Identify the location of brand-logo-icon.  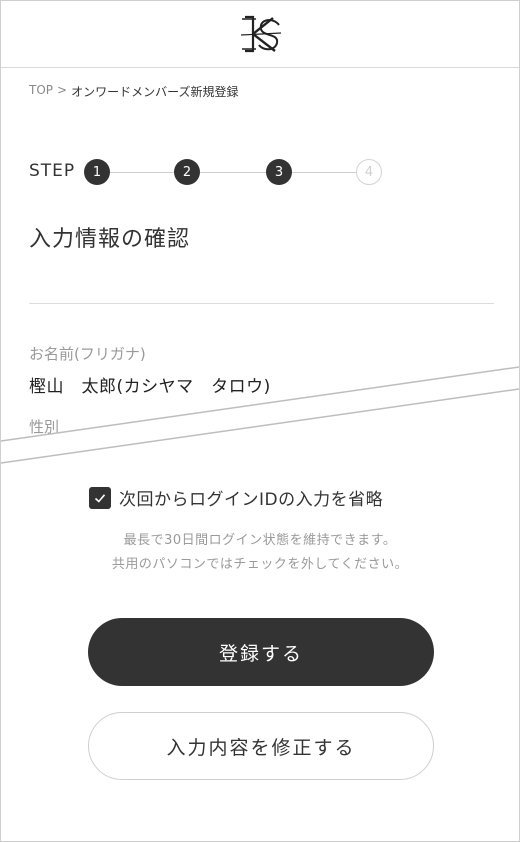
(261, 34).